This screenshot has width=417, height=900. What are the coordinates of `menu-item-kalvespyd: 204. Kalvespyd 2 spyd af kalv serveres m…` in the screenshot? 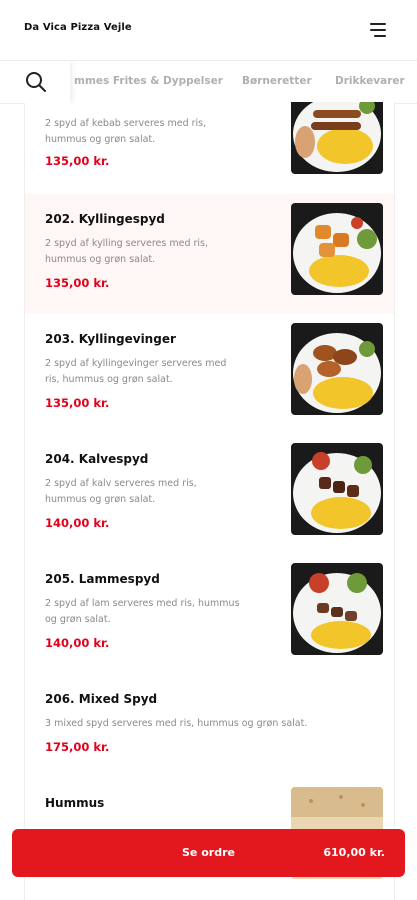 It's located at (209, 494).